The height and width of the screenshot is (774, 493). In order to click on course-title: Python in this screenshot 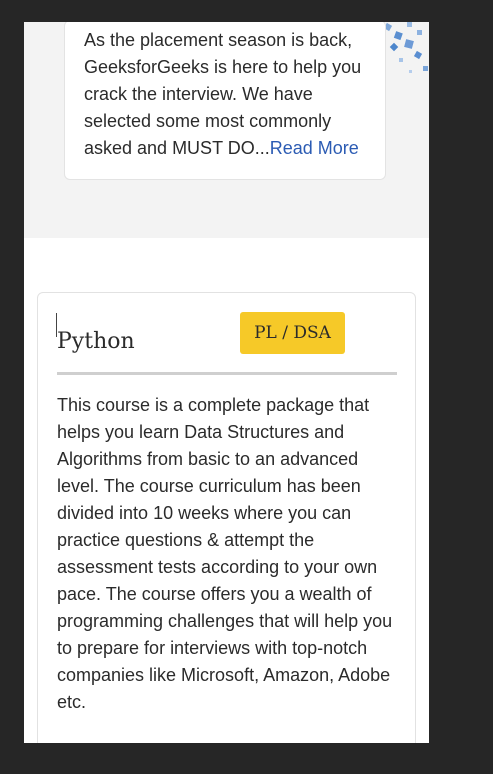, I will do `click(96, 342)`.